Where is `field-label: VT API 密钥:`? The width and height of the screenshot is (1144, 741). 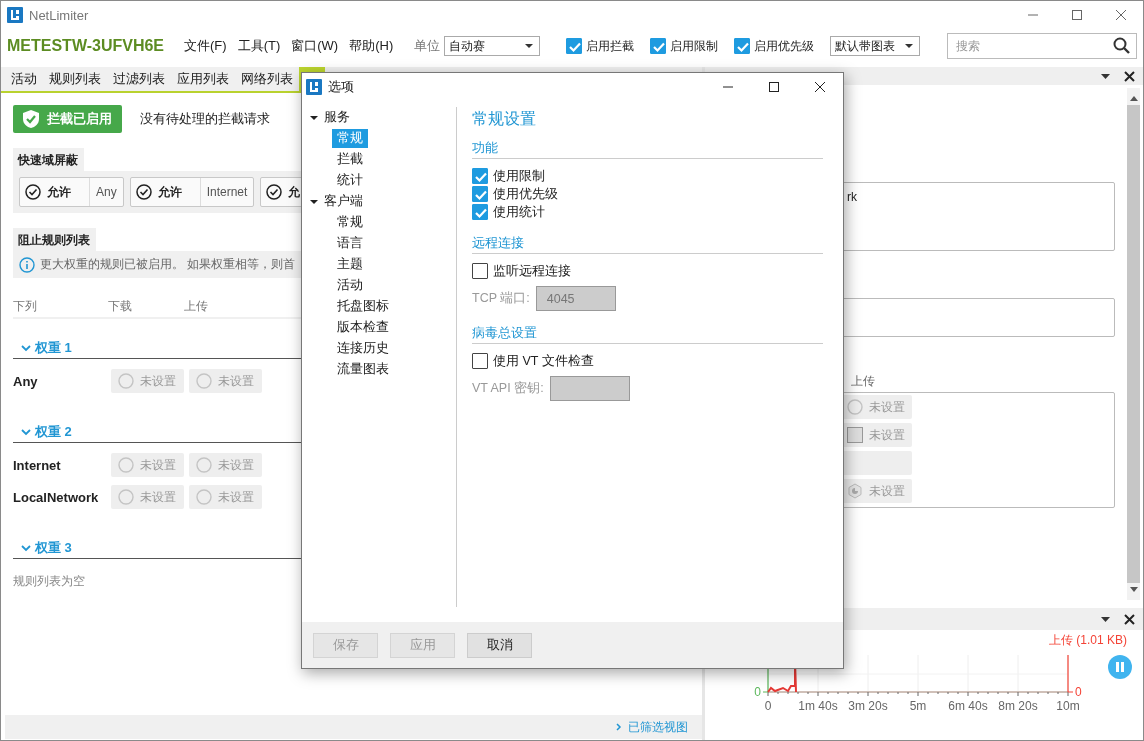 field-label: VT API 密钥: is located at coordinates (508, 388).